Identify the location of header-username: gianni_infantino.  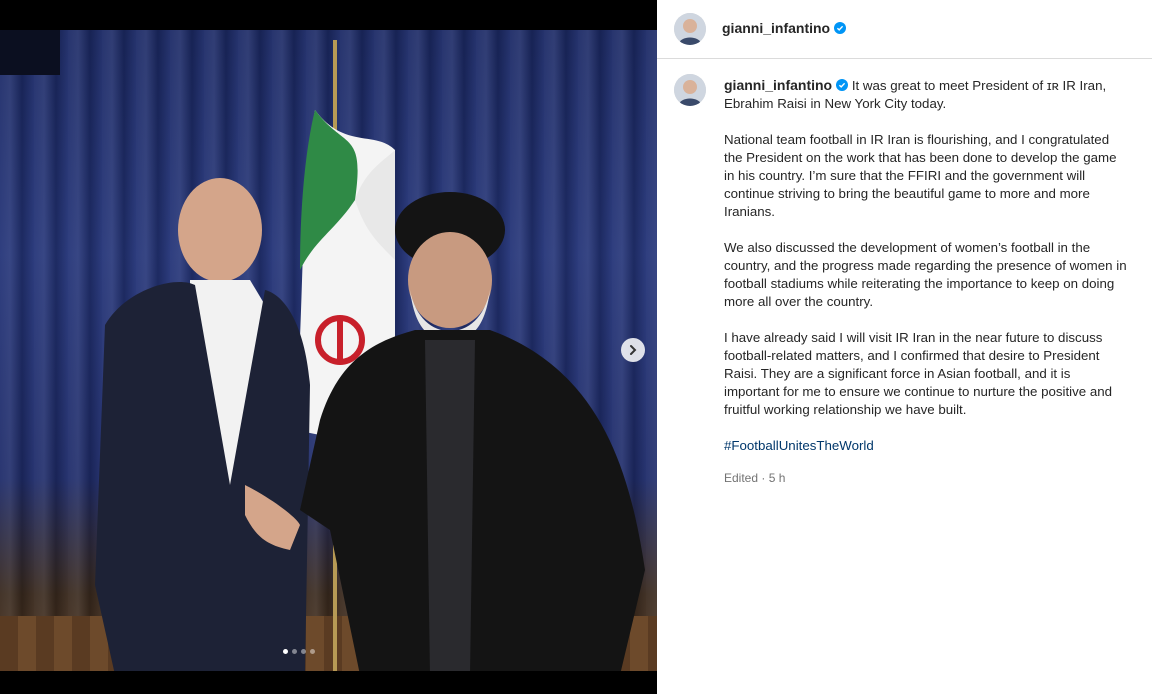
(784, 28).